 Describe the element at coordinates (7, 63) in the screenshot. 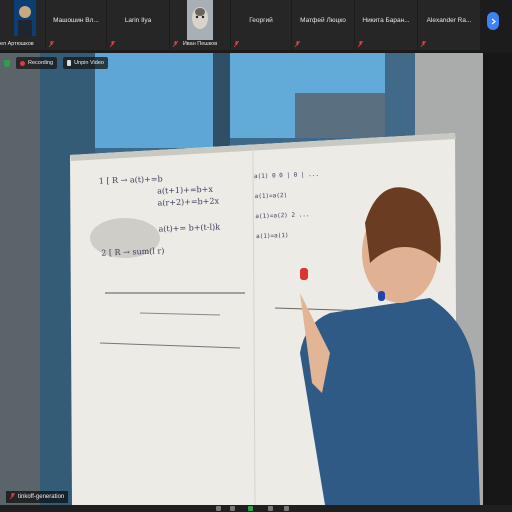

I see `security-shield-icon` at that location.